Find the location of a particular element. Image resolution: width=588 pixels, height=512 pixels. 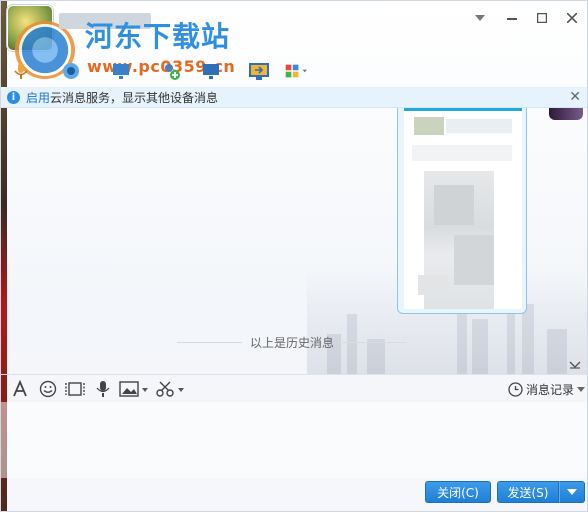

remote-desktop-icon is located at coordinates (121, 71).